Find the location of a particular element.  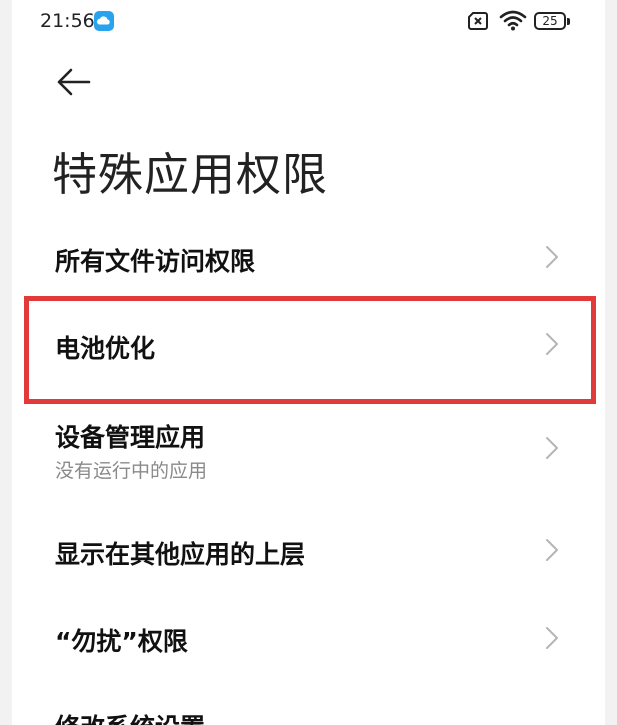

highlight-box is located at coordinates (310, 350).